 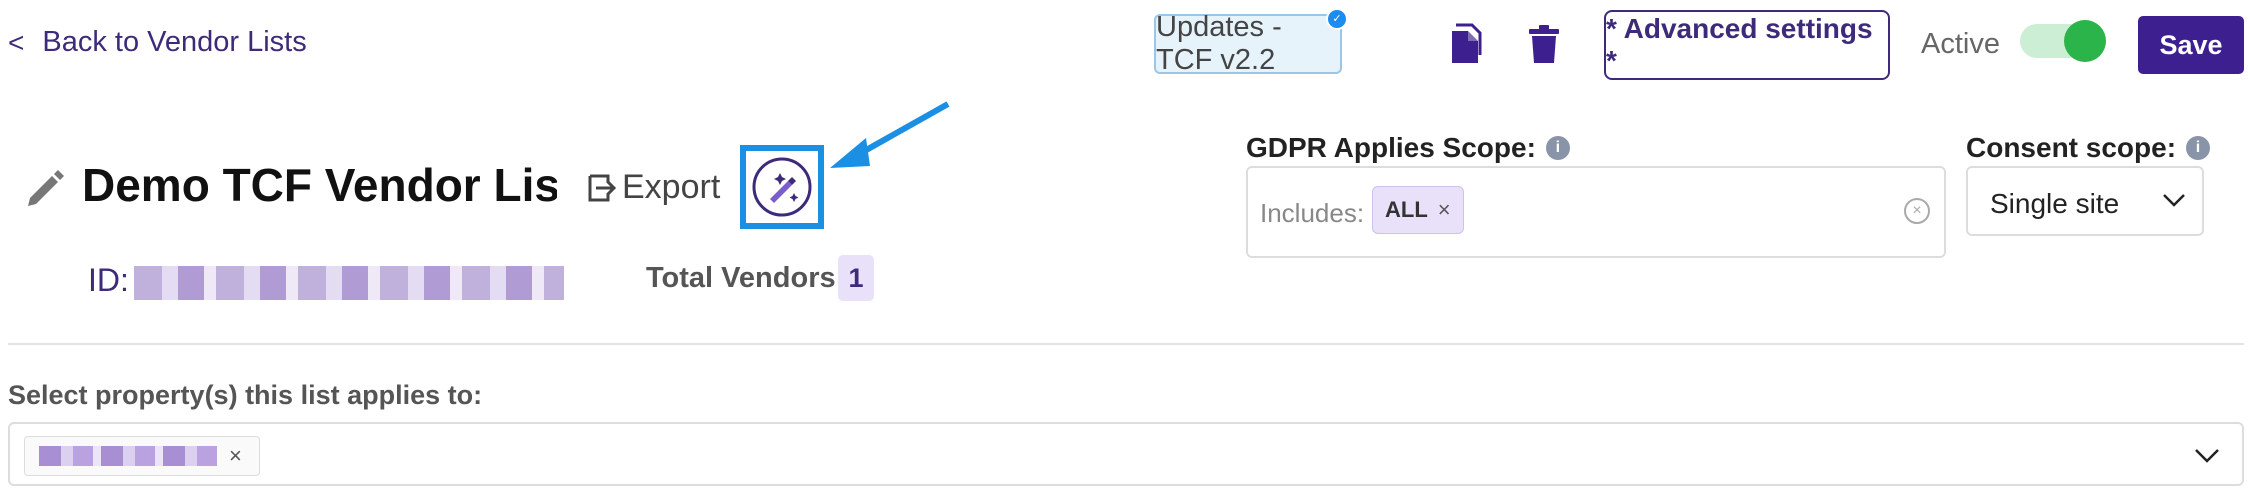 What do you see at coordinates (45, 189) in the screenshot?
I see `pencil-icon` at bounding box center [45, 189].